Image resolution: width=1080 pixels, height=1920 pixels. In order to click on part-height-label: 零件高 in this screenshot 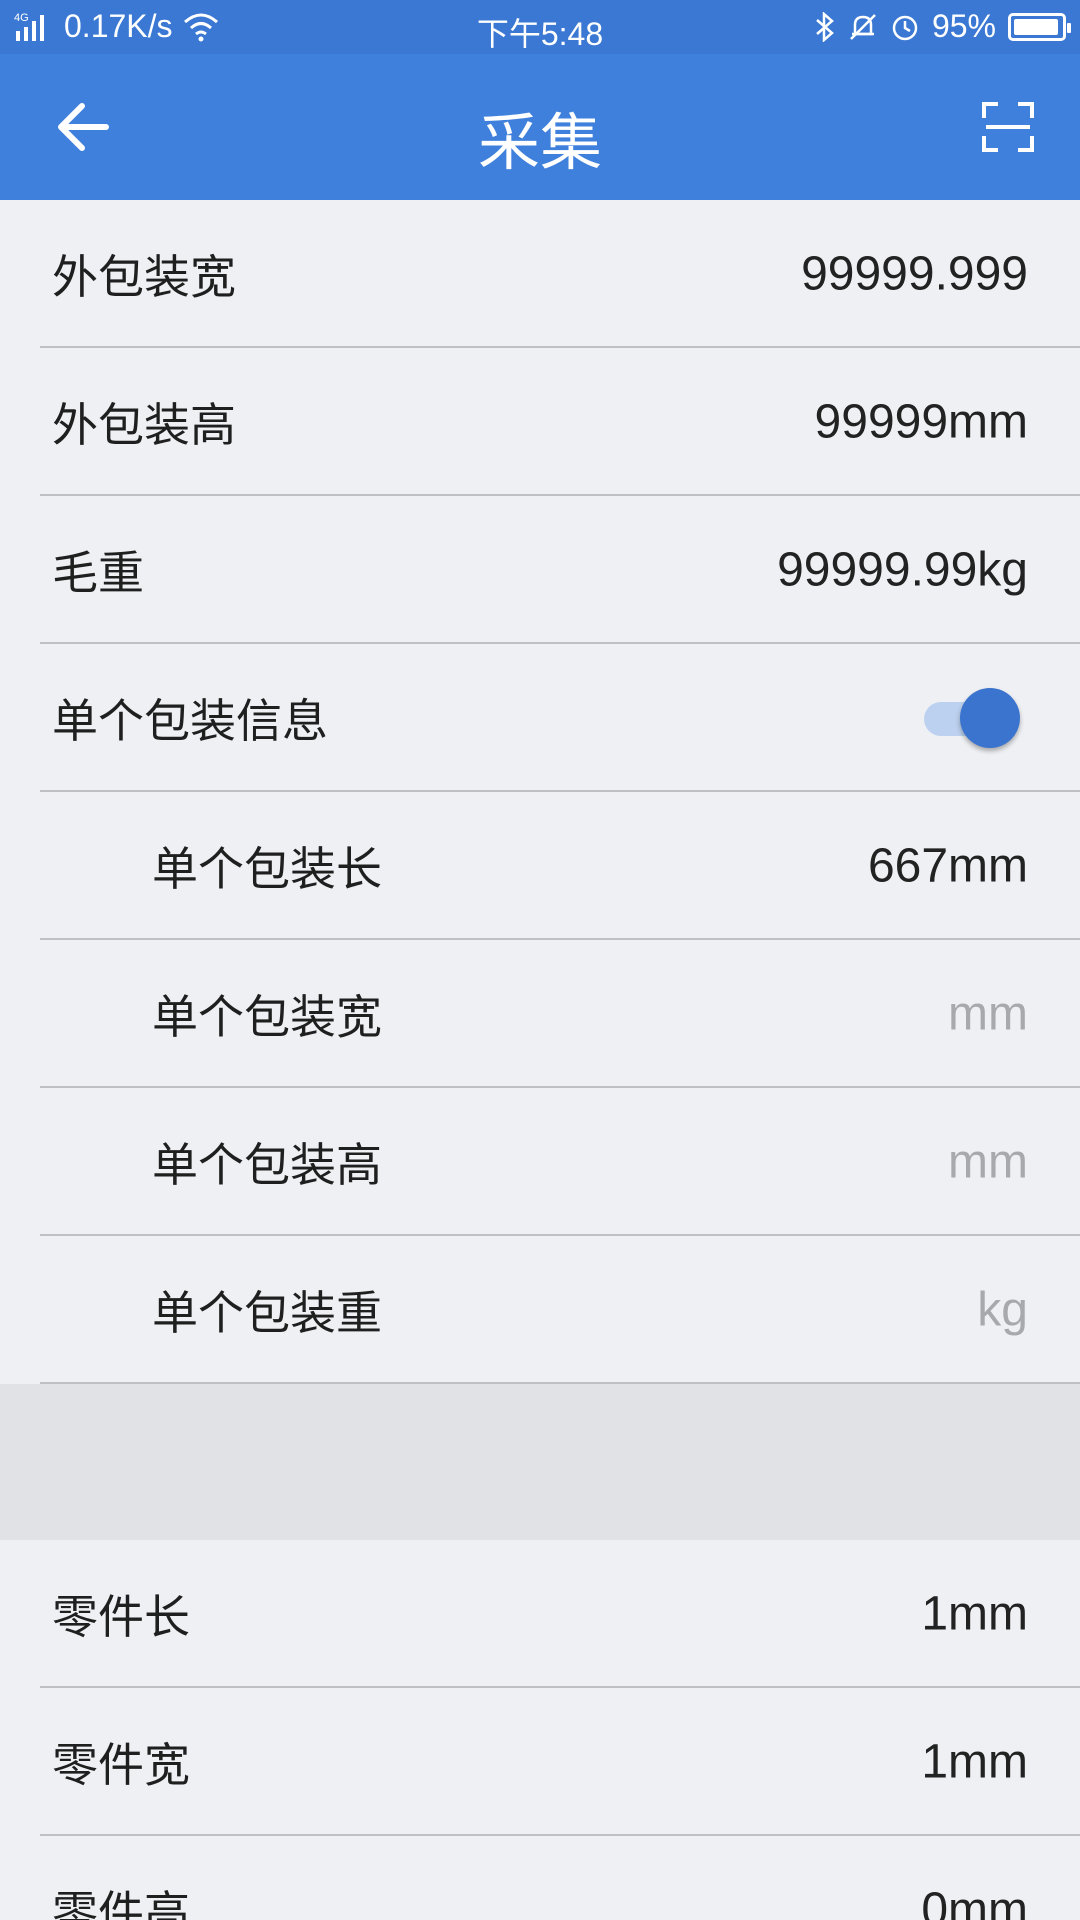, I will do `click(121, 1903)`.